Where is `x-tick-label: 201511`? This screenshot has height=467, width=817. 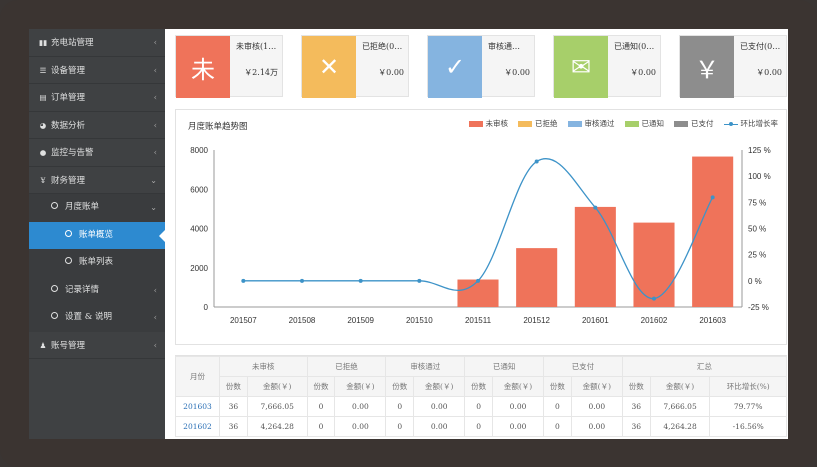 x-tick-label: 201511 is located at coordinates (478, 320).